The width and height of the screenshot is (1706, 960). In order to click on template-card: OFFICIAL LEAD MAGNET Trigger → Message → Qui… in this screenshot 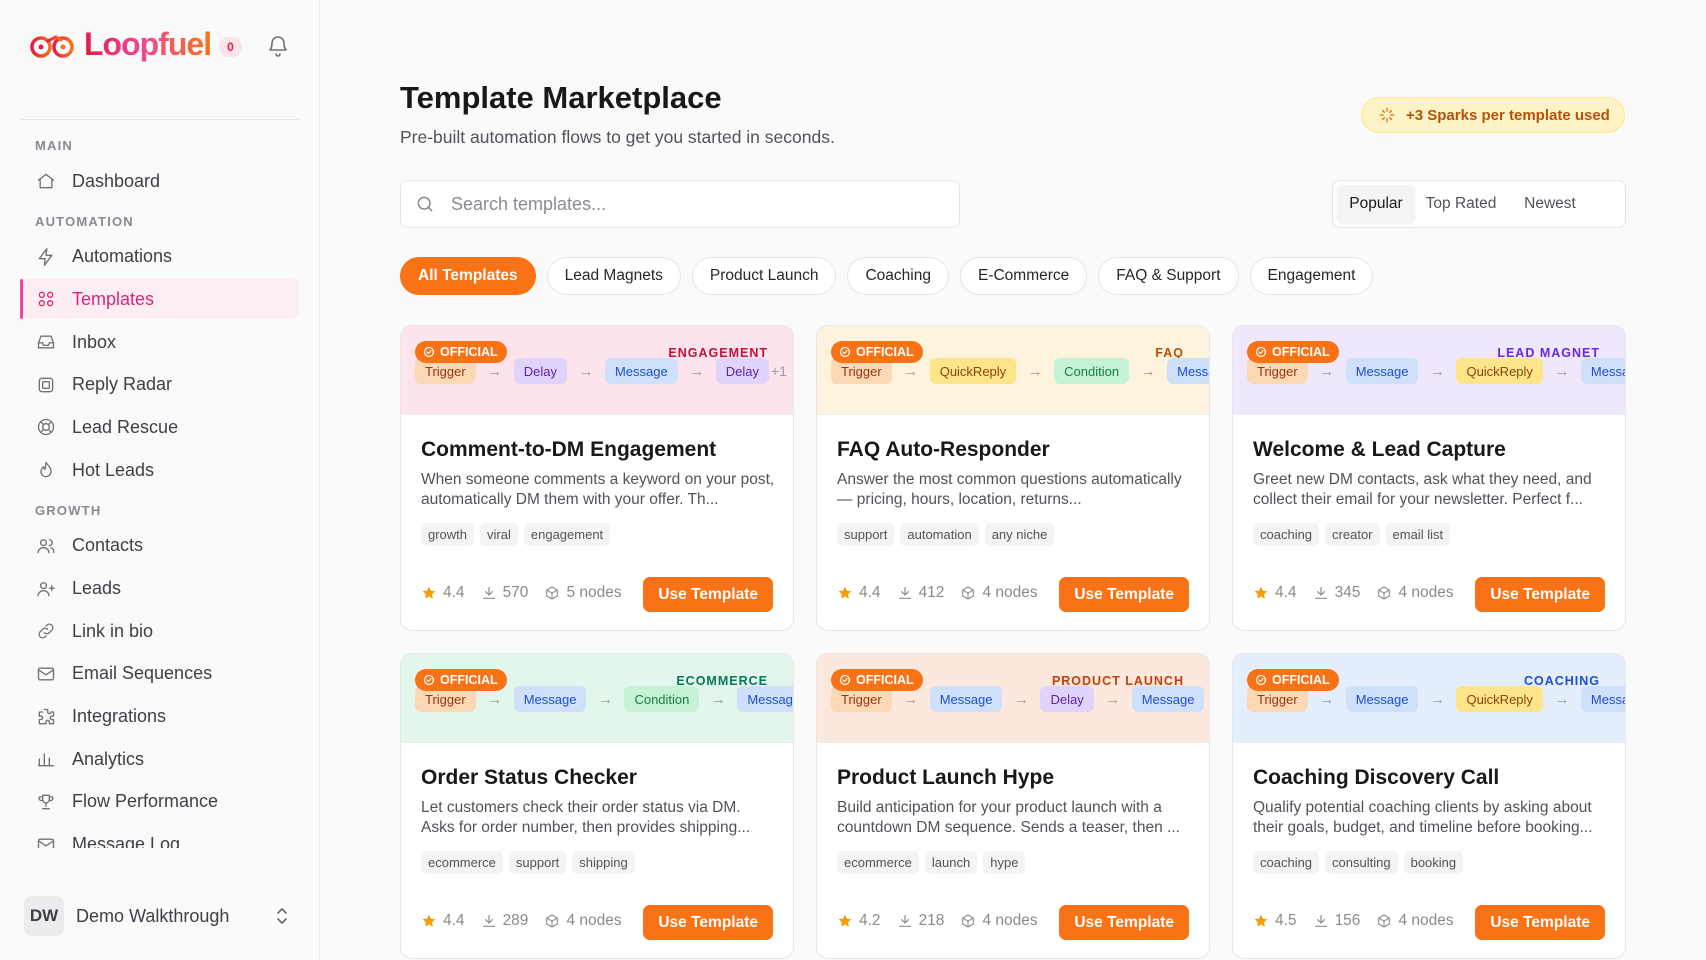, I will do `click(1429, 478)`.